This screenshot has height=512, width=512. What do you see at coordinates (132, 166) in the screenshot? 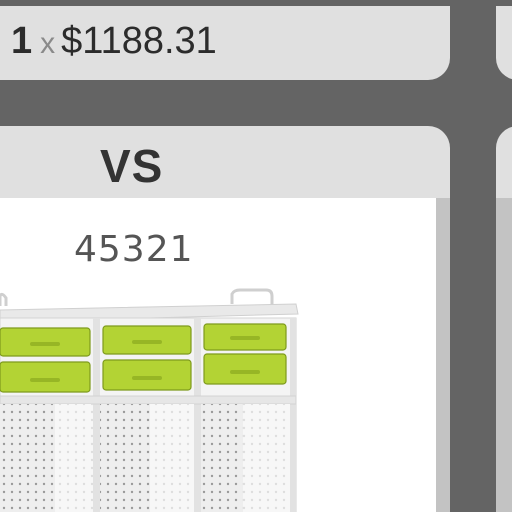
I see `vs-label: VS` at bounding box center [132, 166].